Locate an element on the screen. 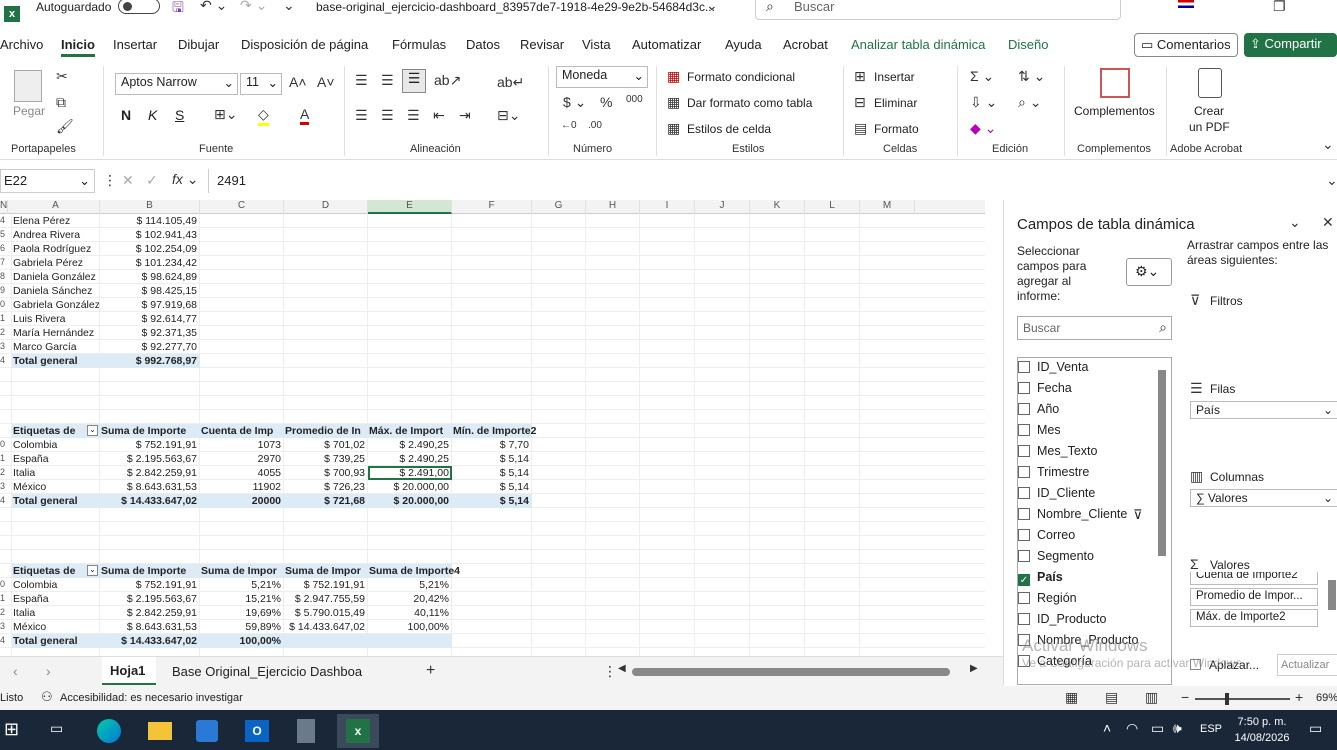  table2-value: $ 20.000,00 is located at coordinates (410, 487).